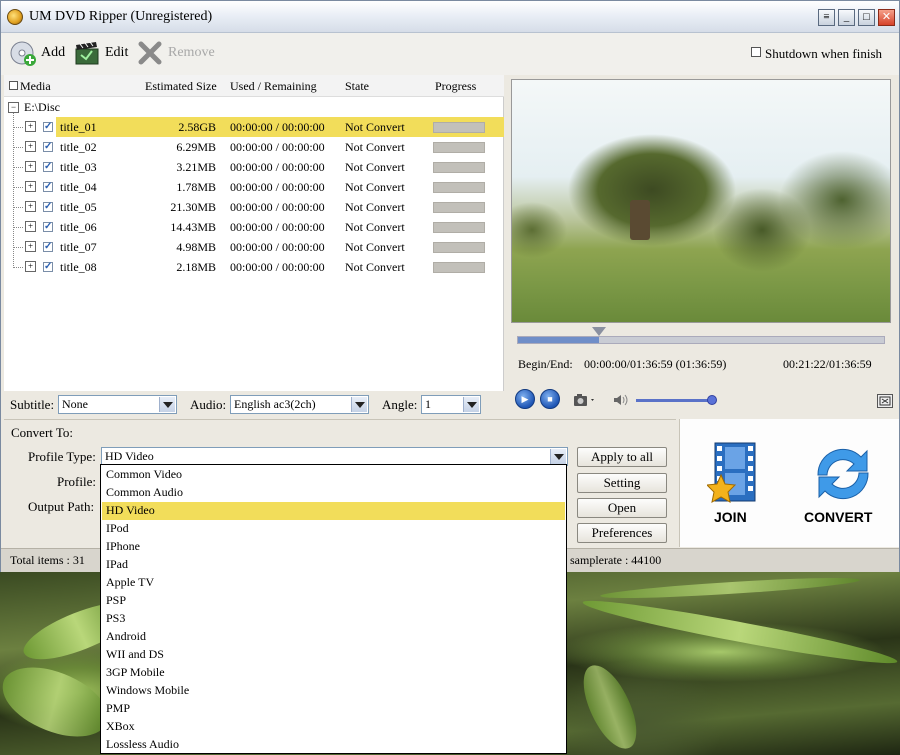 This screenshot has height=755, width=900. What do you see at coordinates (333, 709) in the screenshot?
I see `dropdown-option: PMP` at bounding box center [333, 709].